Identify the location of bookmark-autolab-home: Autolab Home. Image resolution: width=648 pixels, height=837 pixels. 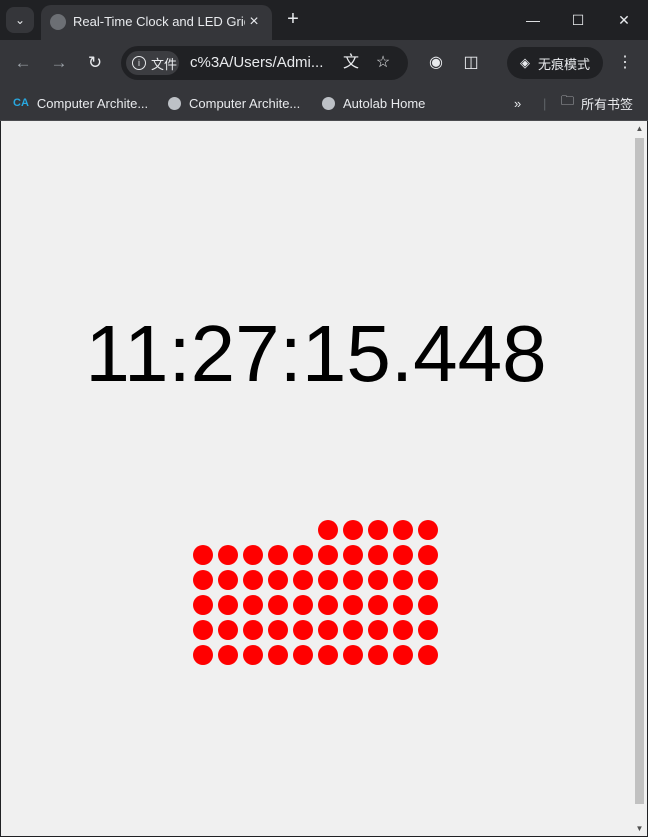
(373, 103).